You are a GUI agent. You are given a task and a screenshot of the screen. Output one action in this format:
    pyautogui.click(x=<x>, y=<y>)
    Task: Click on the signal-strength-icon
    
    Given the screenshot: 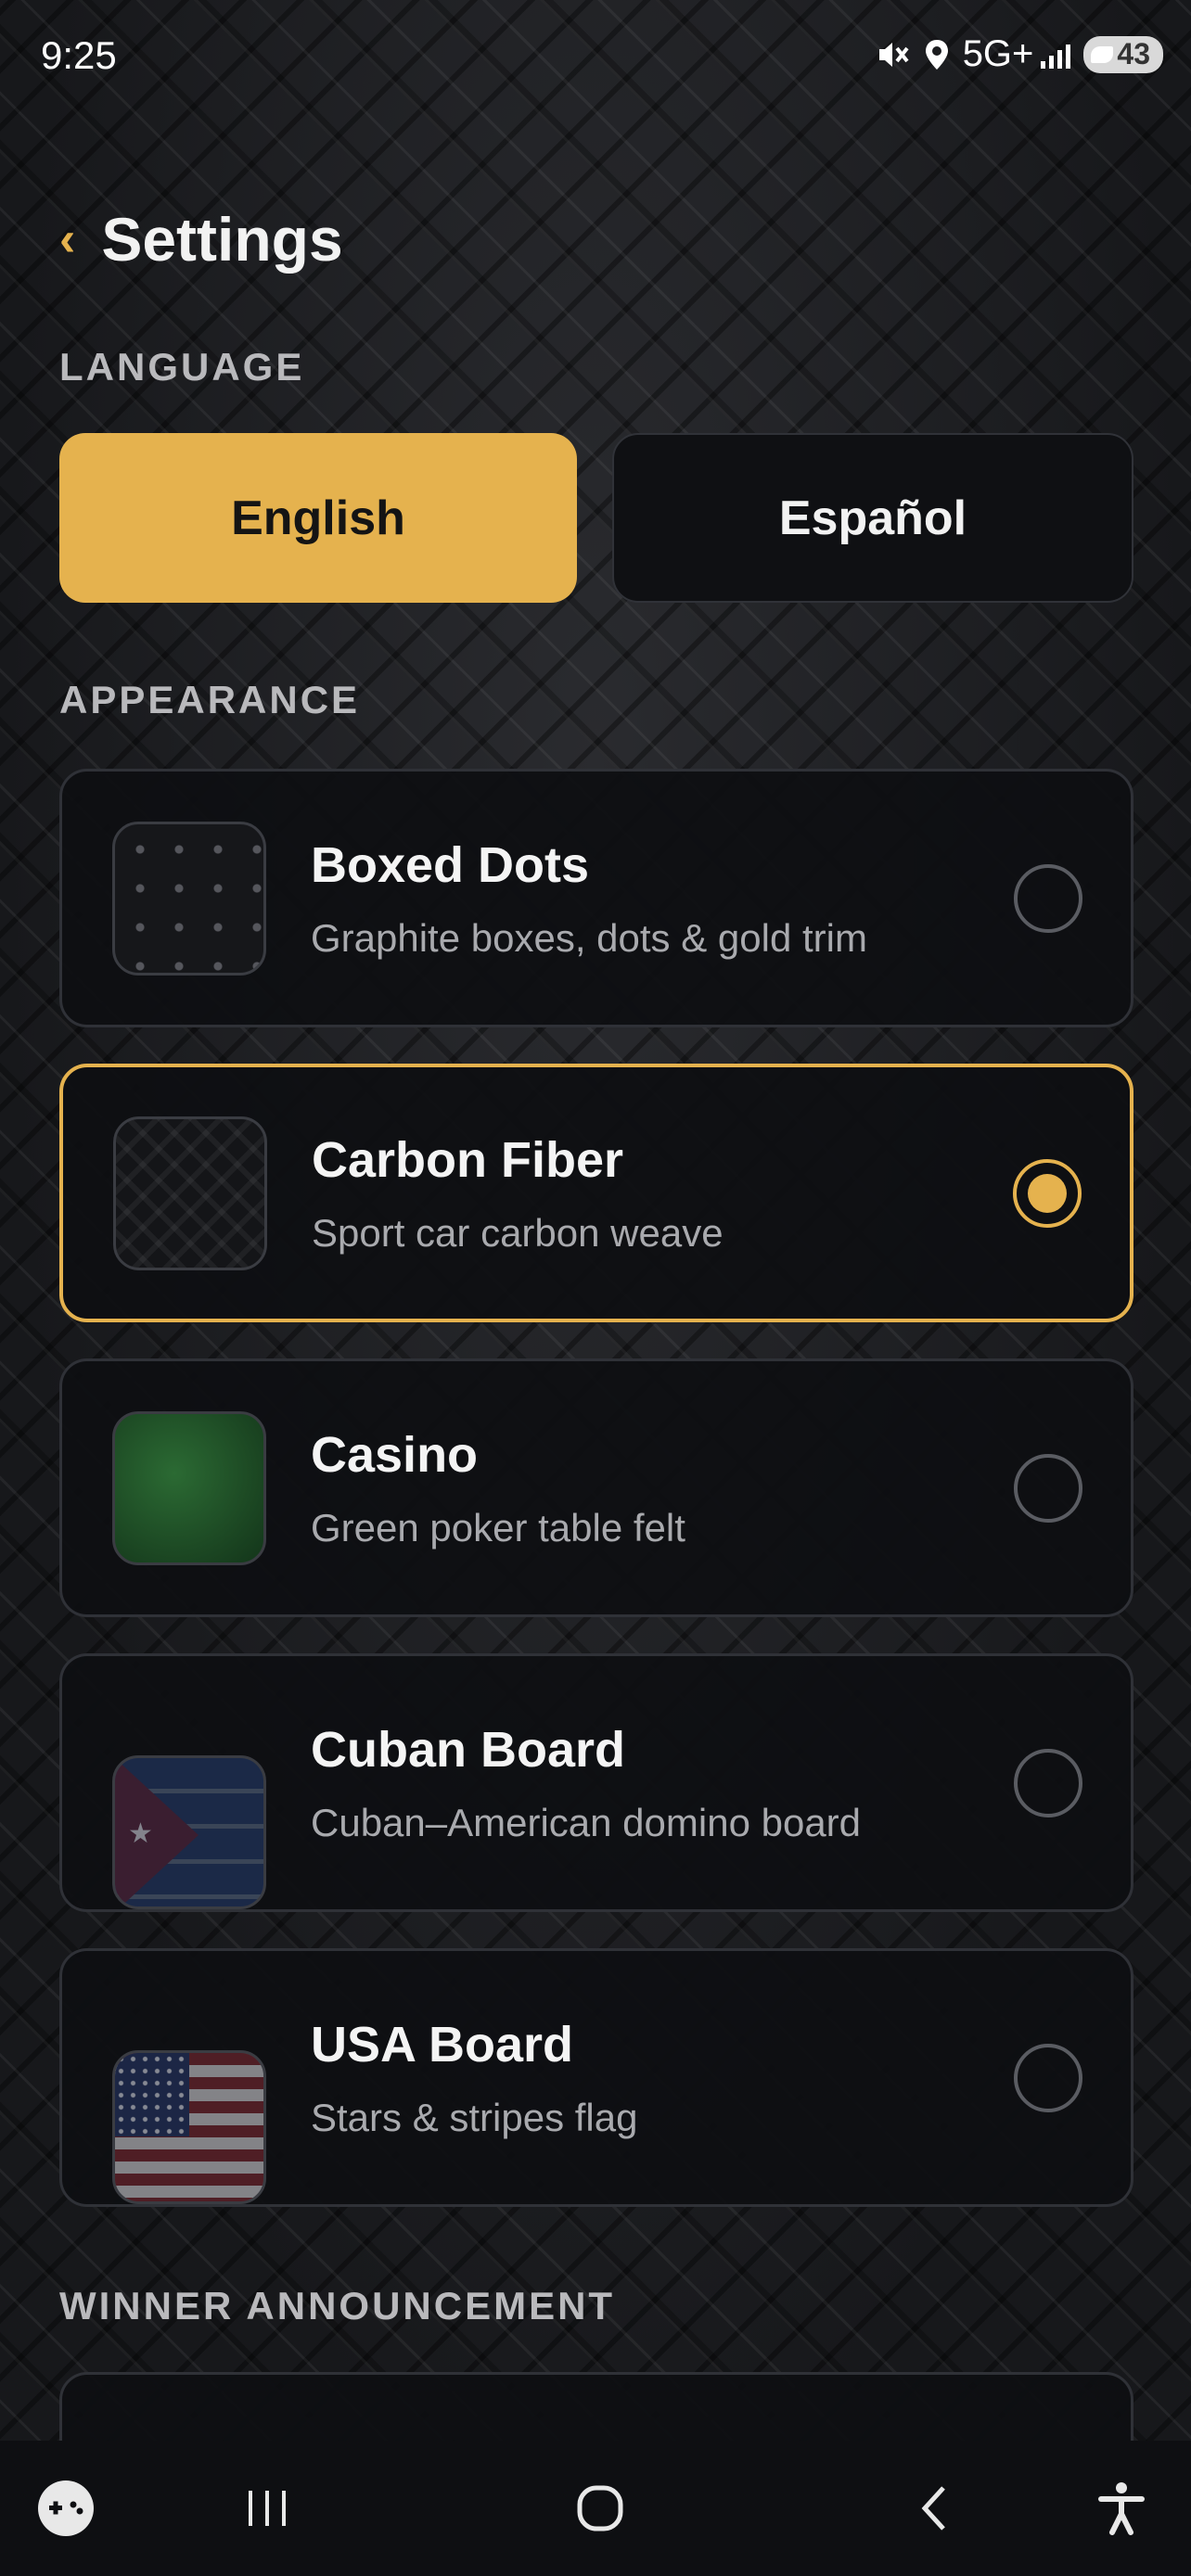 What is the action you would take?
    pyautogui.click(x=1056, y=55)
    